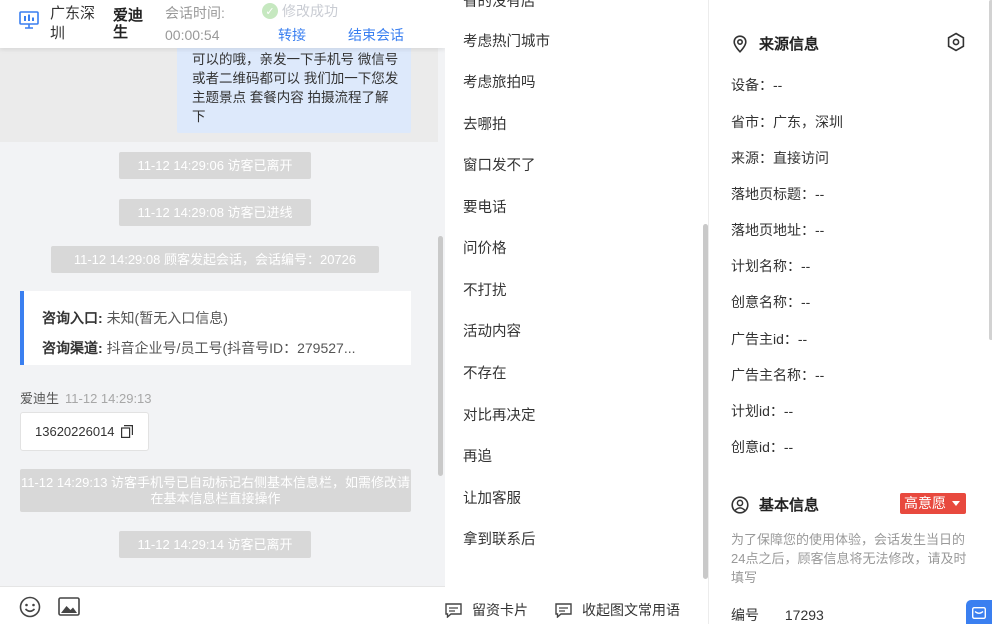 Image resolution: width=992 pixels, height=624 pixels. I want to click on quick-reply-item: 要电话, so click(485, 208).